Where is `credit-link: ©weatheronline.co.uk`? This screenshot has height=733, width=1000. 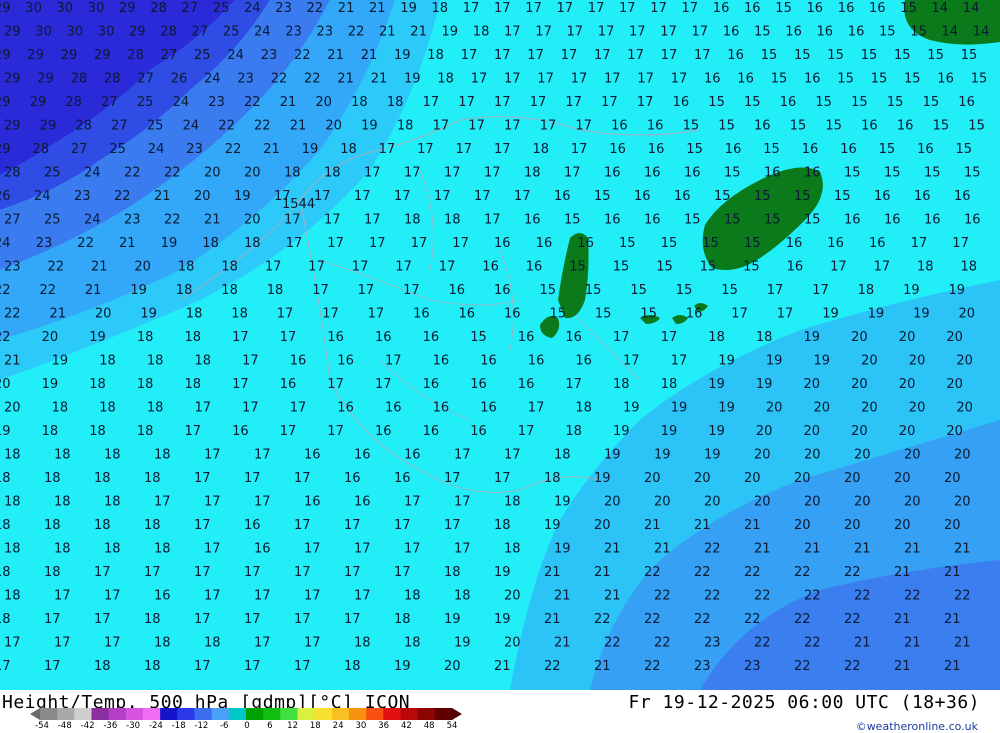
credit-link: ©weatheronline.co.uk is located at coordinates (917, 726).